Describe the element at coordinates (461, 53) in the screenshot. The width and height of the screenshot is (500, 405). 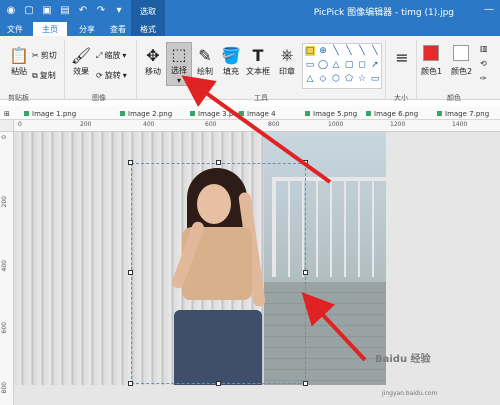
I see `color2-swatch` at that location.